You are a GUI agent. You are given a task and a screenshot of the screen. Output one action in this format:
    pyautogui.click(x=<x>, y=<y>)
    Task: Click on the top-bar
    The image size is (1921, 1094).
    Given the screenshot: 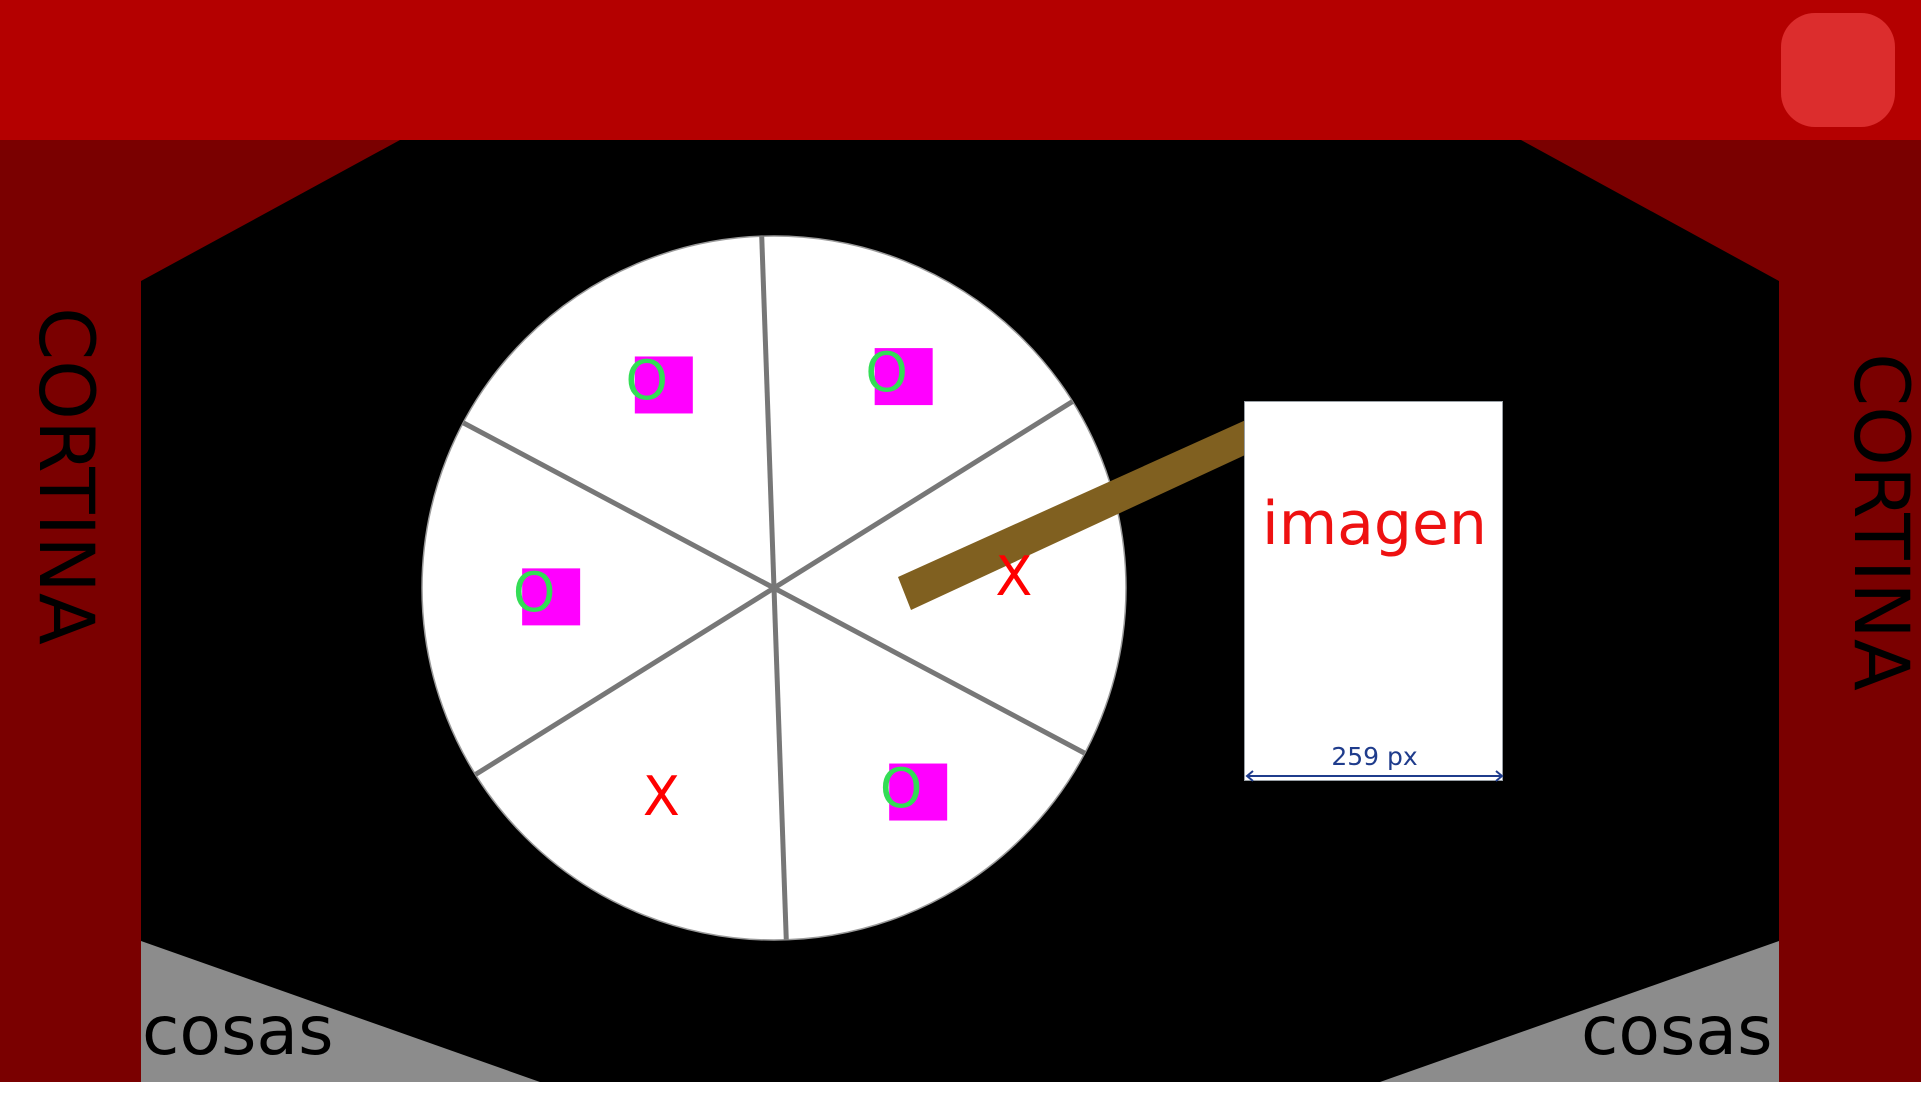 What is the action you would take?
    pyautogui.click(x=960, y=70)
    